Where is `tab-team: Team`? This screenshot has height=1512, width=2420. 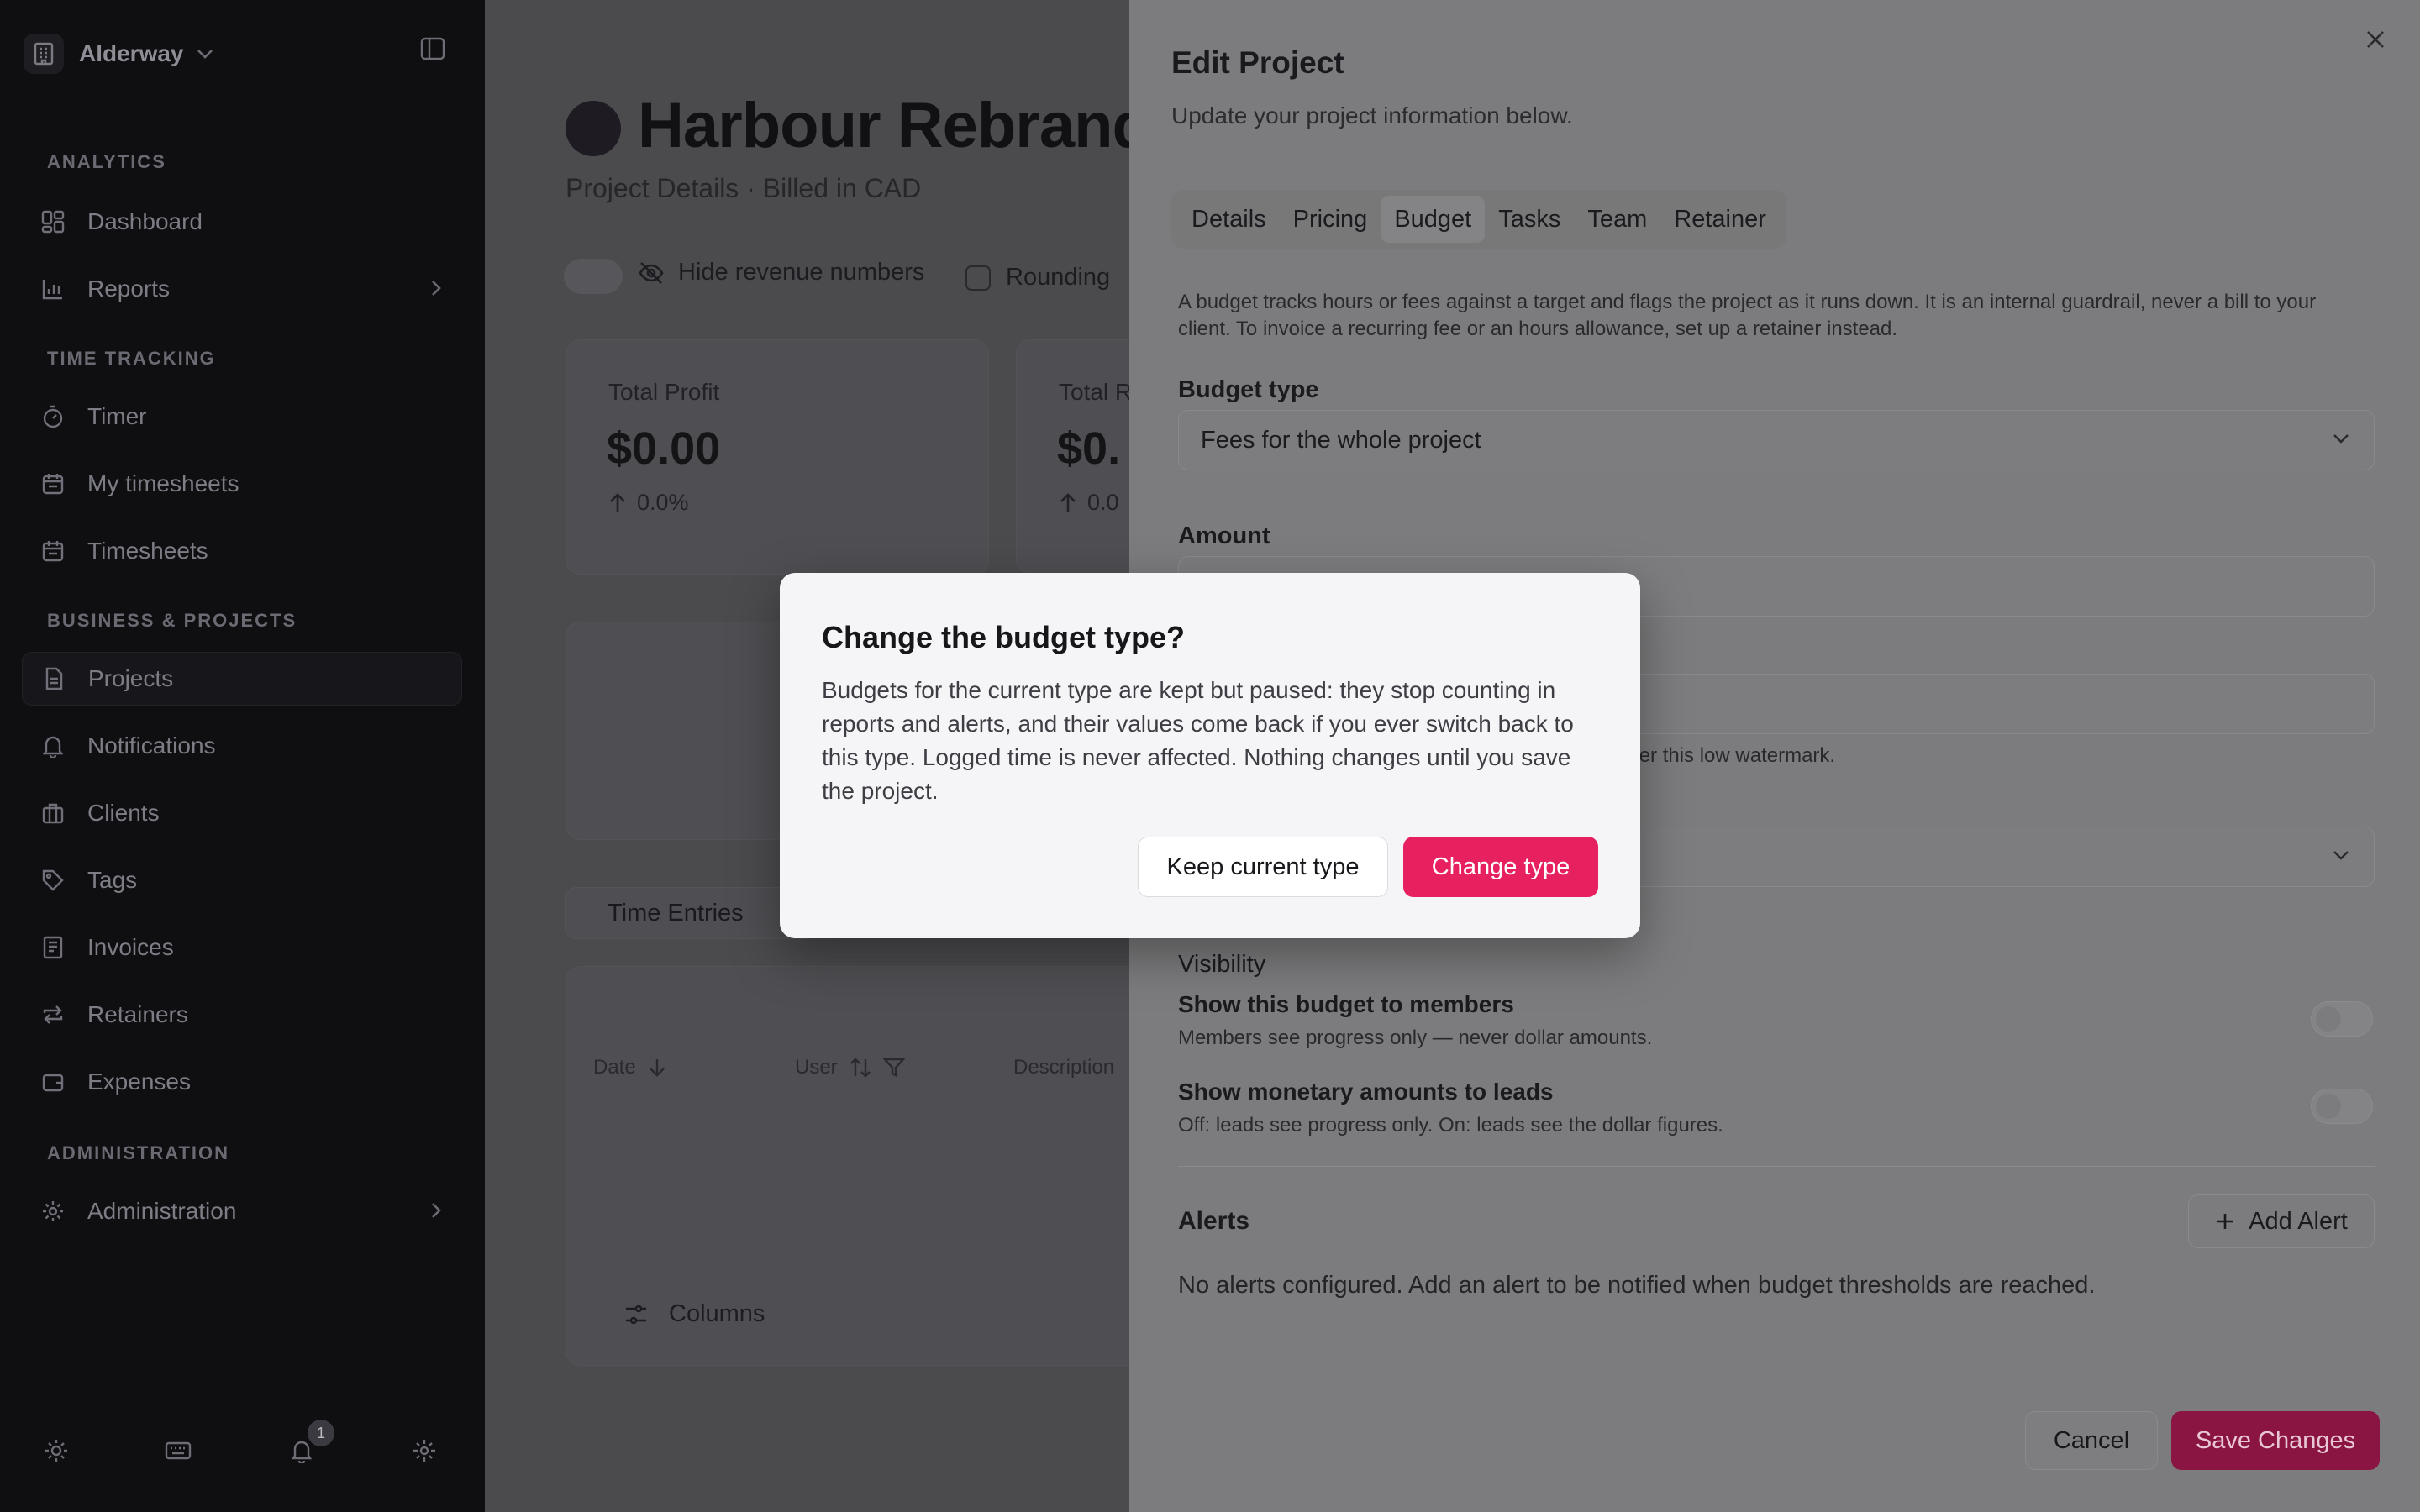
tab-team: Team is located at coordinates (1617, 219).